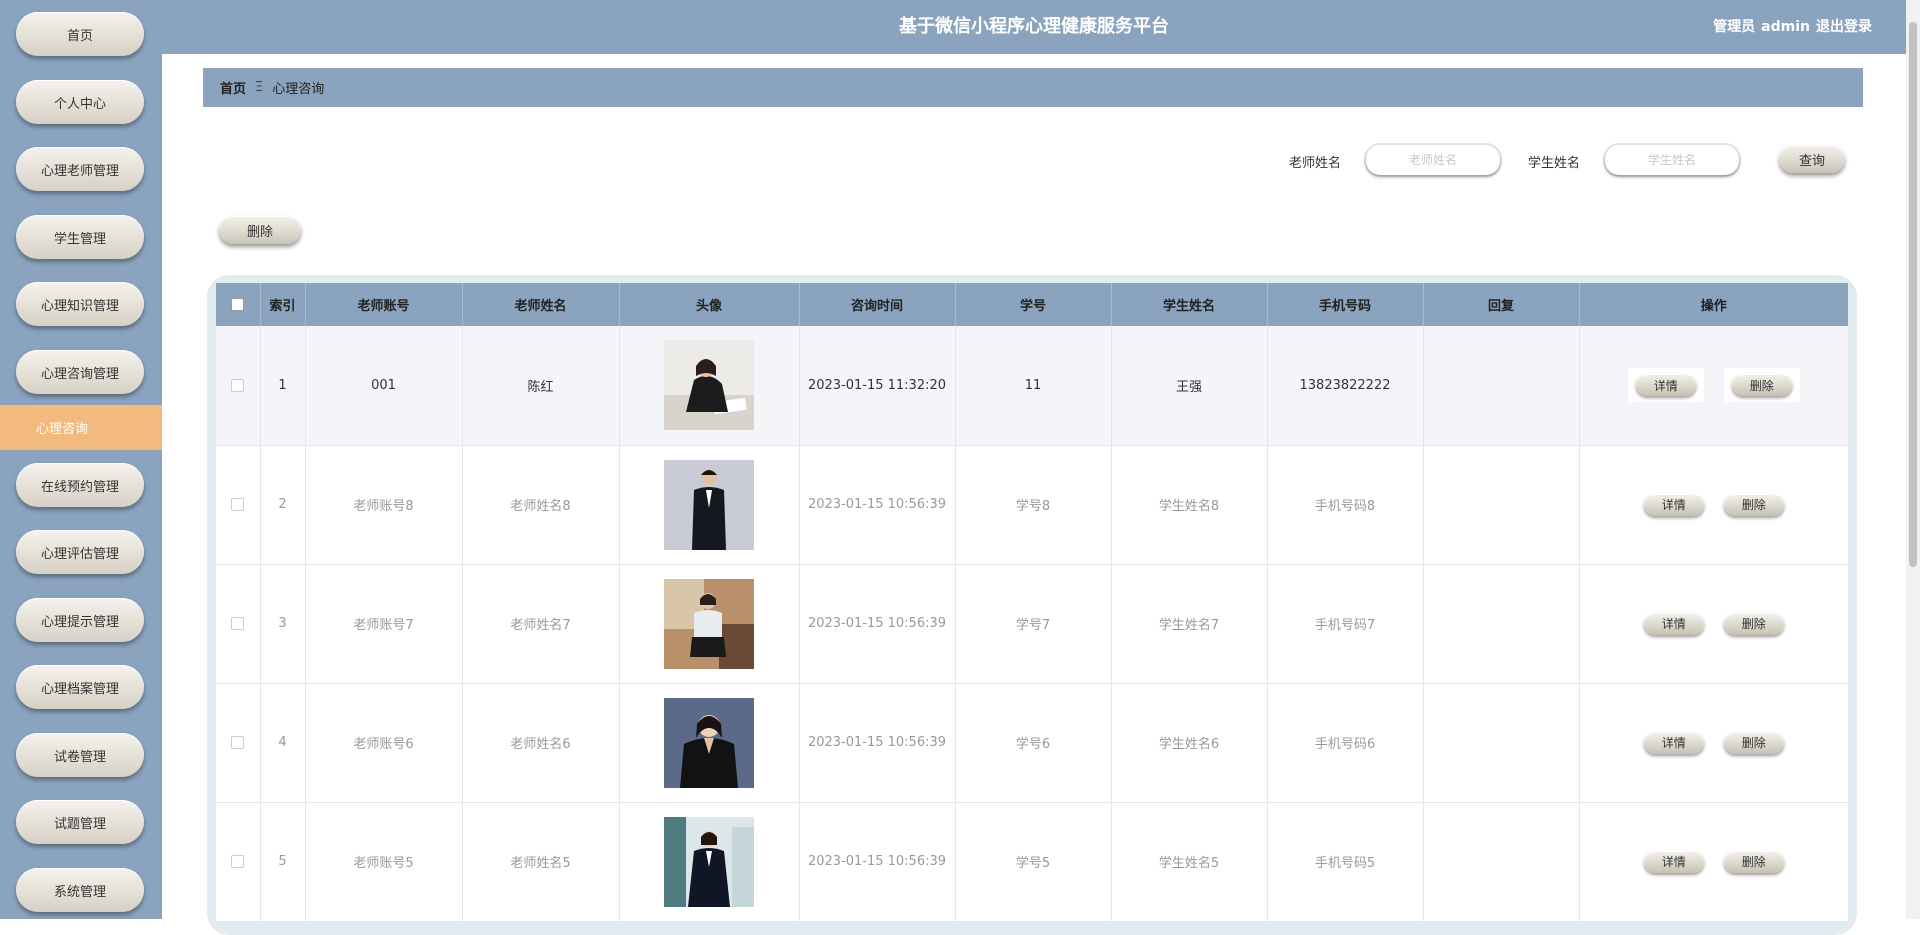 The width and height of the screenshot is (1920, 935). I want to click on column-header-teacher-name: 老师姓名, so click(541, 304).